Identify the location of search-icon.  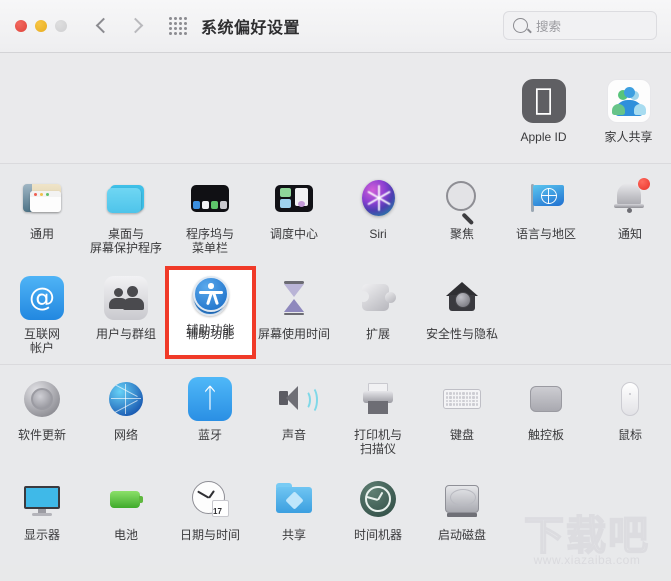
(520, 25).